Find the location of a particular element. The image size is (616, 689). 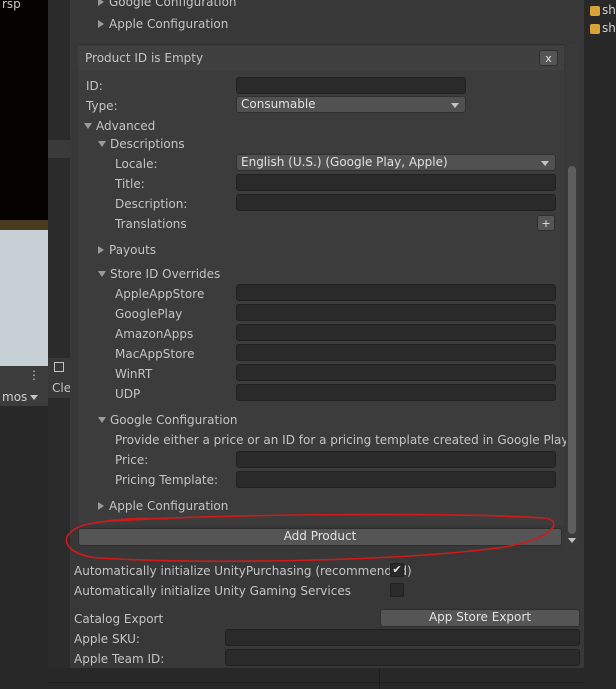

scene-border is located at coordinates (24, 225).